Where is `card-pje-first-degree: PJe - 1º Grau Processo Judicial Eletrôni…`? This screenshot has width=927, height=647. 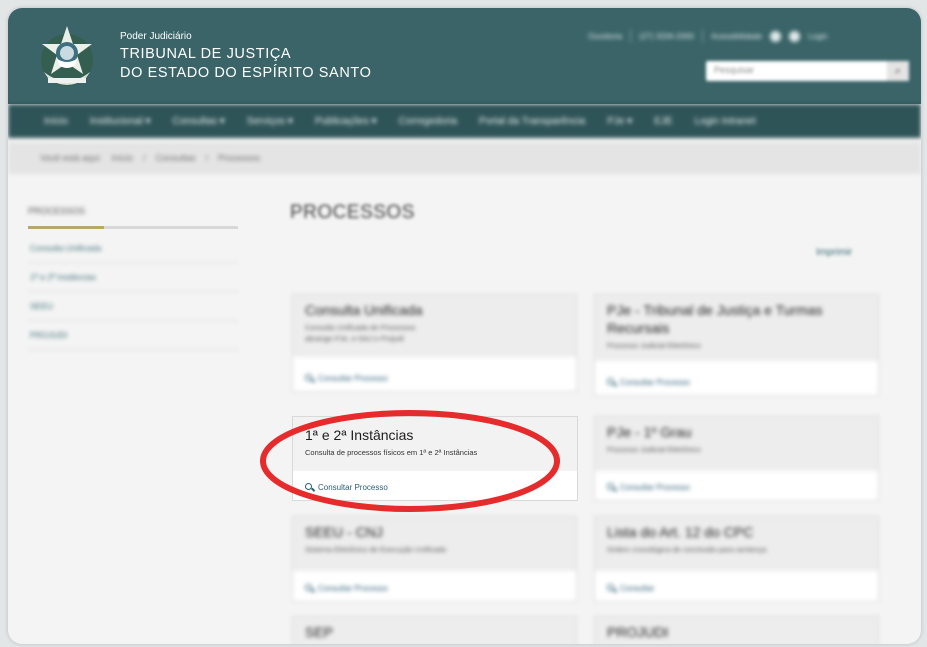 card-pje-first-degree: PJe - 1º Grau Processo Judicial Eletrôni… is located at coordinates (736, 458).